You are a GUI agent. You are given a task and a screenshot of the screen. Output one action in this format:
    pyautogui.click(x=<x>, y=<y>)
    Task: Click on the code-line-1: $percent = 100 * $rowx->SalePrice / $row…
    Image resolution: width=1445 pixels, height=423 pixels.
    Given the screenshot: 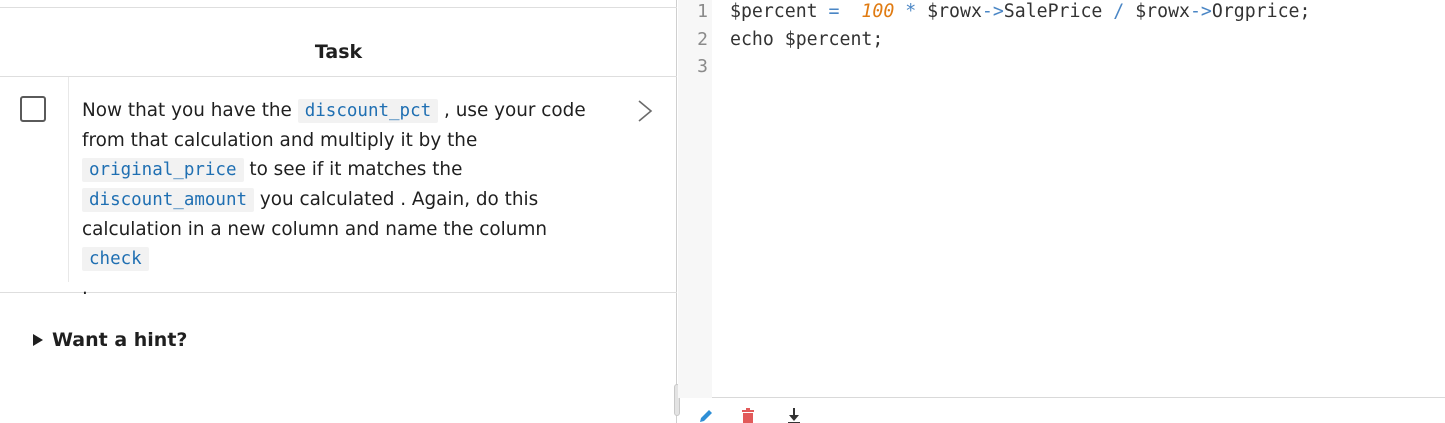 What is the action you would take?
    pyautogui.click(x=1020, y=11)
    